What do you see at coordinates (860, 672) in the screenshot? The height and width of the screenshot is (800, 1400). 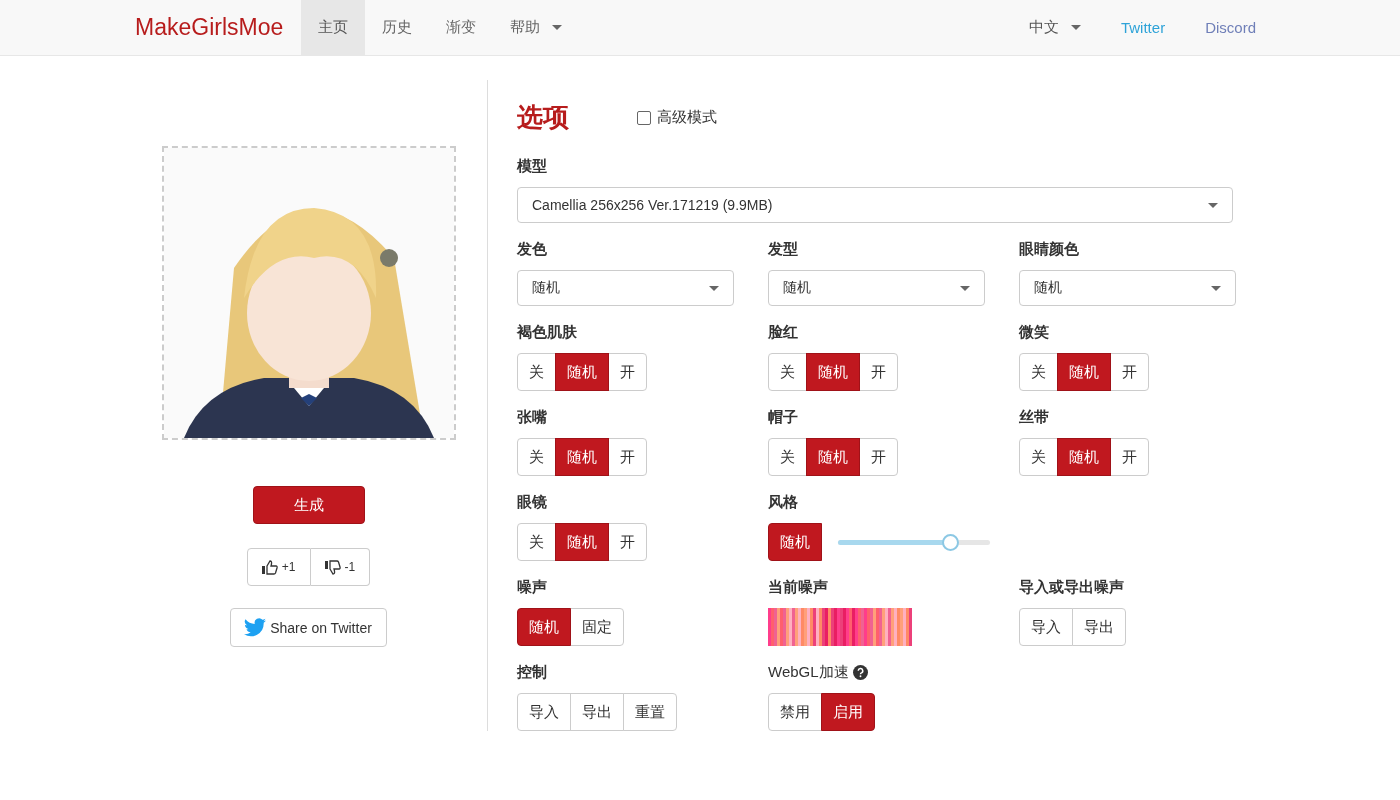 I see `help-icon` at bounding box center [860, 672].